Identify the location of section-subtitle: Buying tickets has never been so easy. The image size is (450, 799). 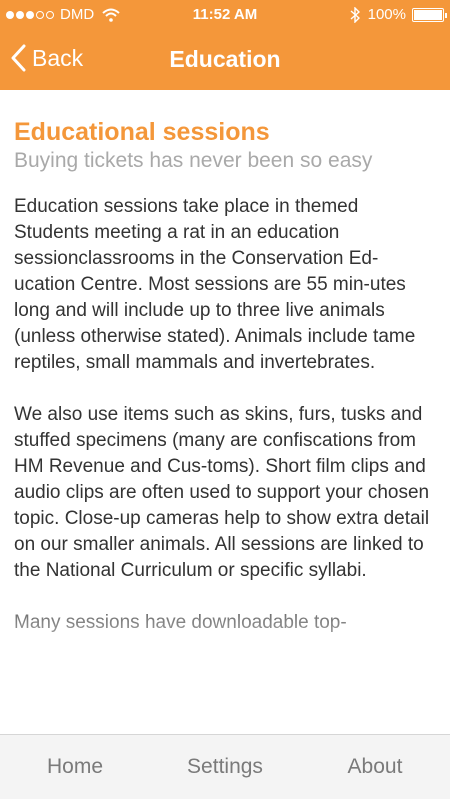
(193, 160).